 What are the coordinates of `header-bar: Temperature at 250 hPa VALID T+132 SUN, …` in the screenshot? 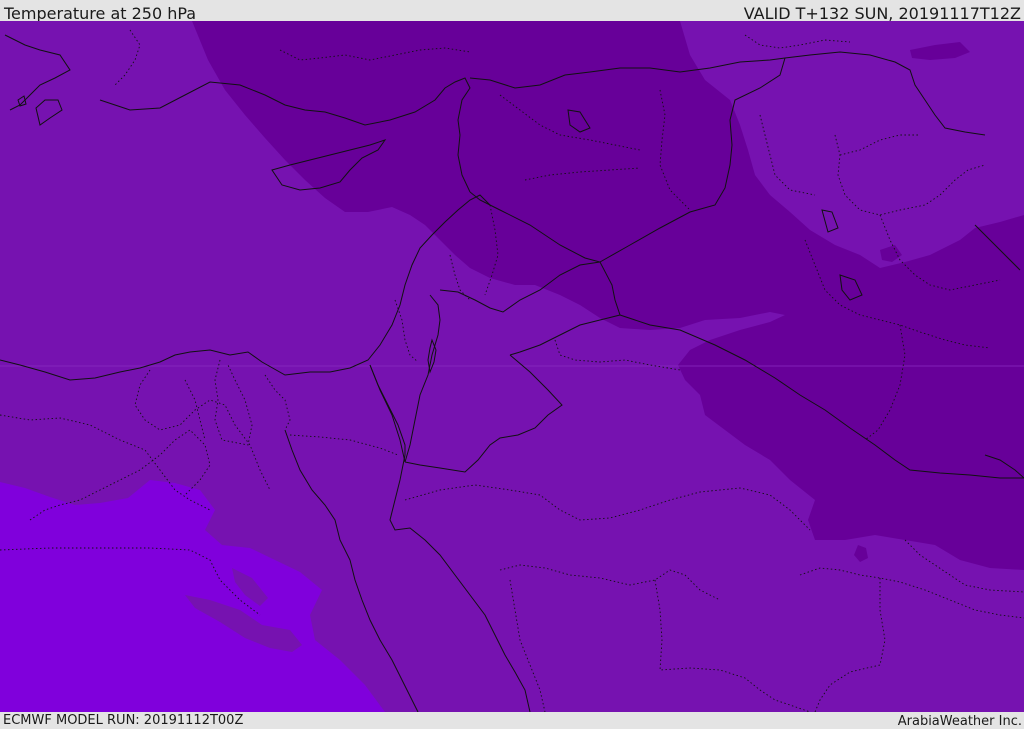 It's located at (512, 11).